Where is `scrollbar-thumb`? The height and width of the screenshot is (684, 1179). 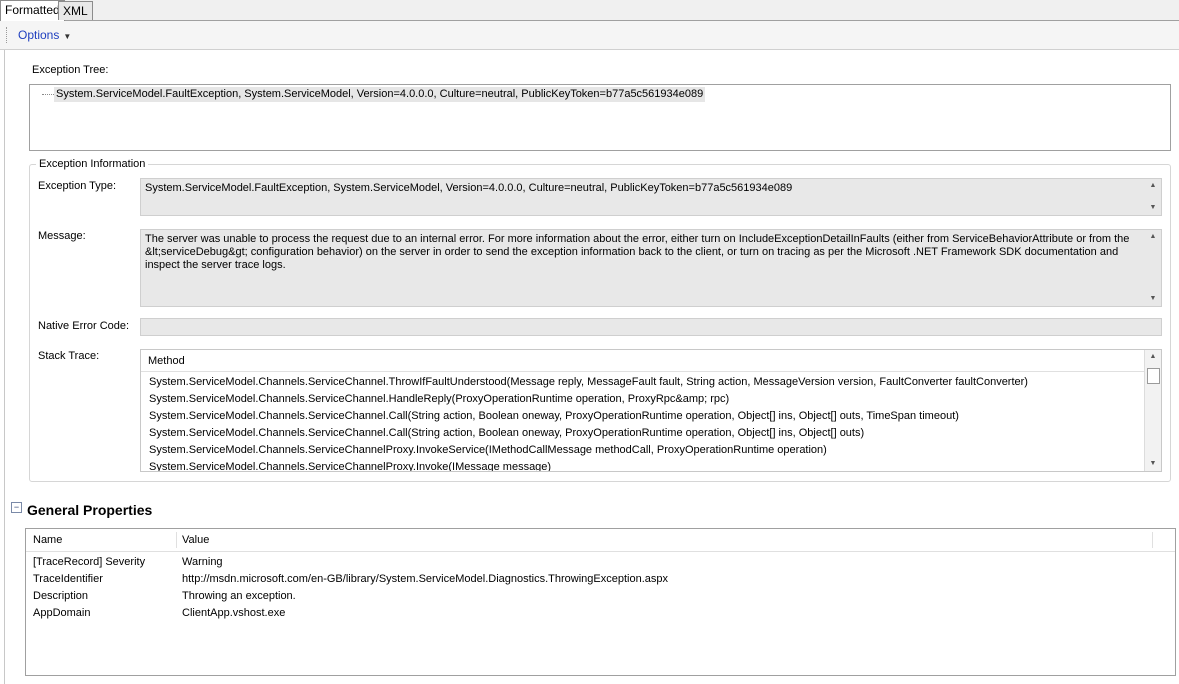 scrollbar-thumb is located at coordinates (1153, 376).